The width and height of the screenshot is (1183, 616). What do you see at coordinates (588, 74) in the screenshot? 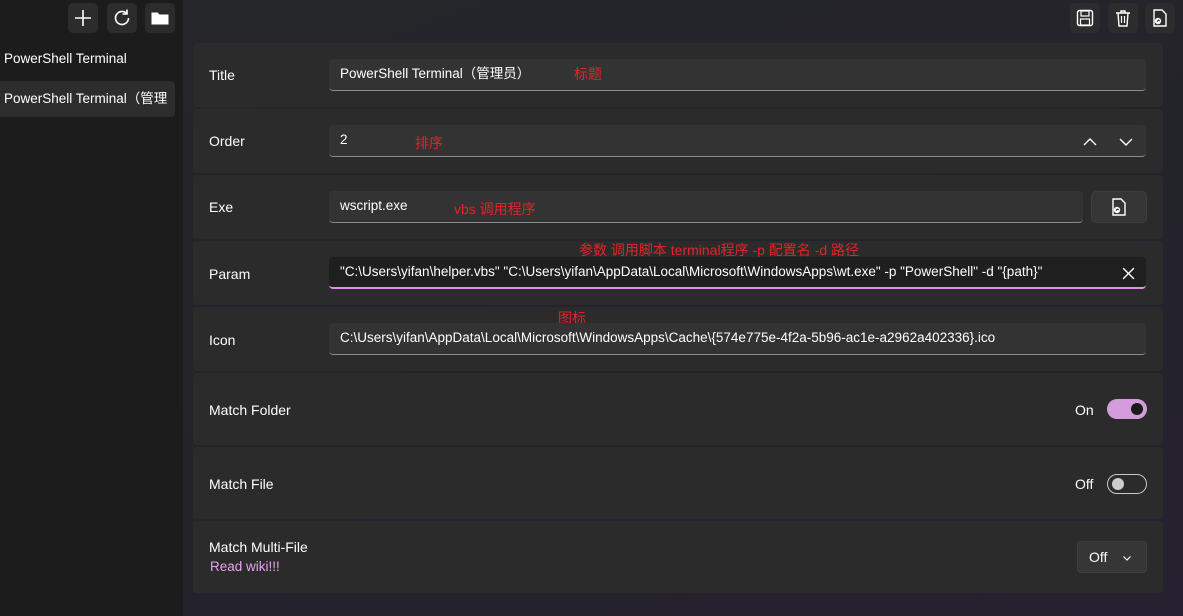
I see `title-annotation: 标题` at bounding box center [588, 74].